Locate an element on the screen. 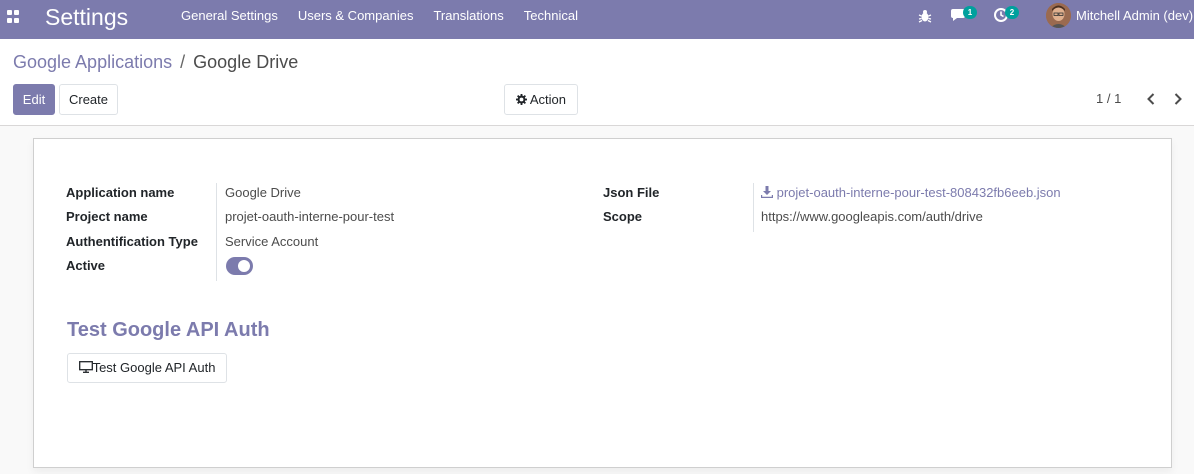  user-menu: Mitchell Admin (dev) is located at coordinates (1134, 15).